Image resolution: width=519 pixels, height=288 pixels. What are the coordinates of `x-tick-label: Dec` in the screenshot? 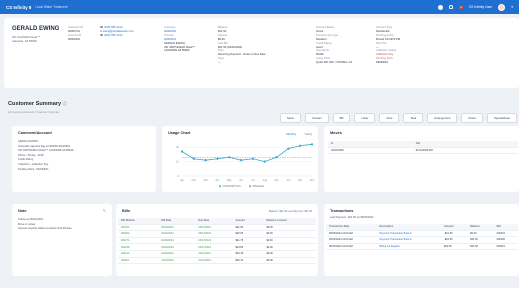 It's located at (312, 180).